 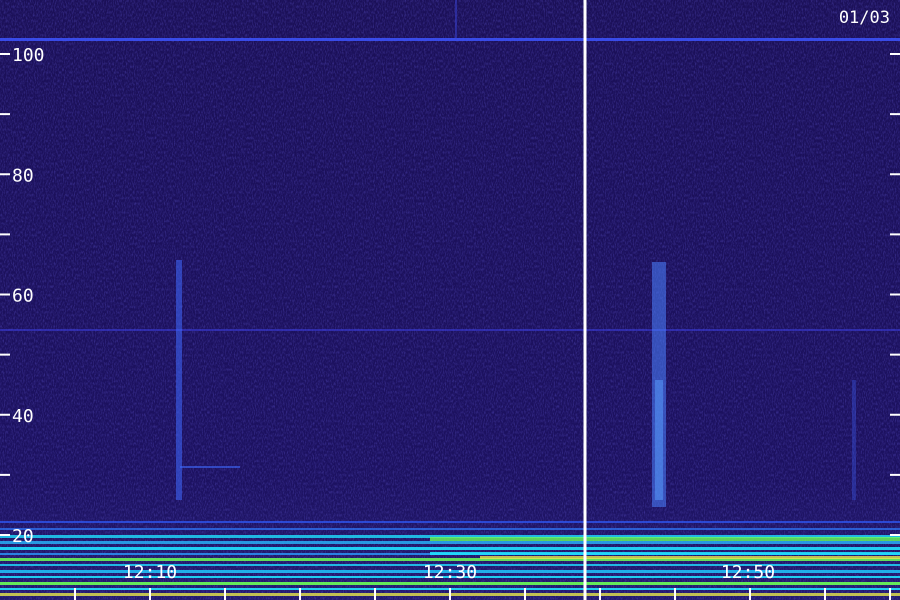 I want to click on y-tick-label: 40, so click(x=23, y=416).